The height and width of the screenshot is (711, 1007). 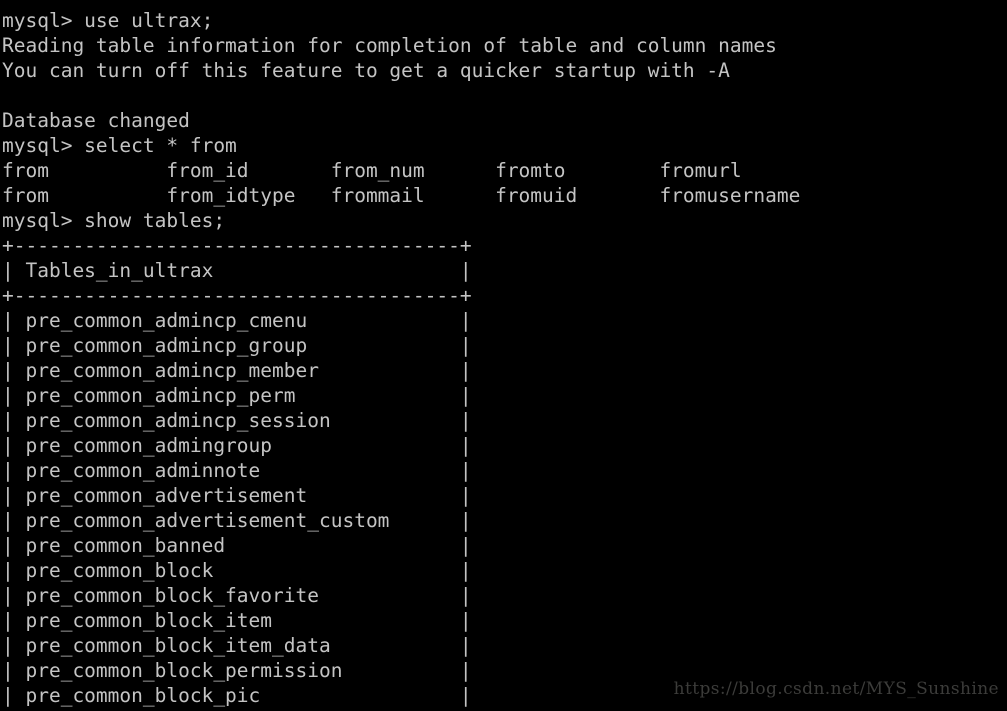 I want to click on table-row: | pre_common_admincp_perm |, so click(x=237, y=395).